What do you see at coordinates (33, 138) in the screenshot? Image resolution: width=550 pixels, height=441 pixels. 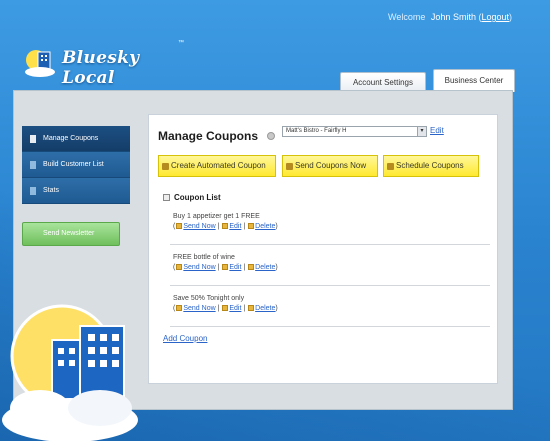 I see `document-icon` at bounding box center [33, 138].